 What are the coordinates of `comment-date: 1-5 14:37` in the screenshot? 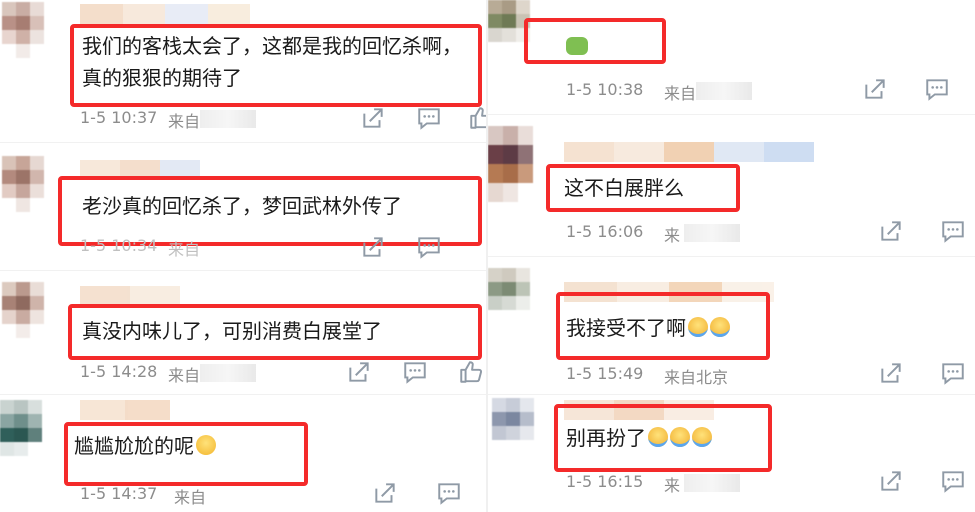 It's located at (119, 493).